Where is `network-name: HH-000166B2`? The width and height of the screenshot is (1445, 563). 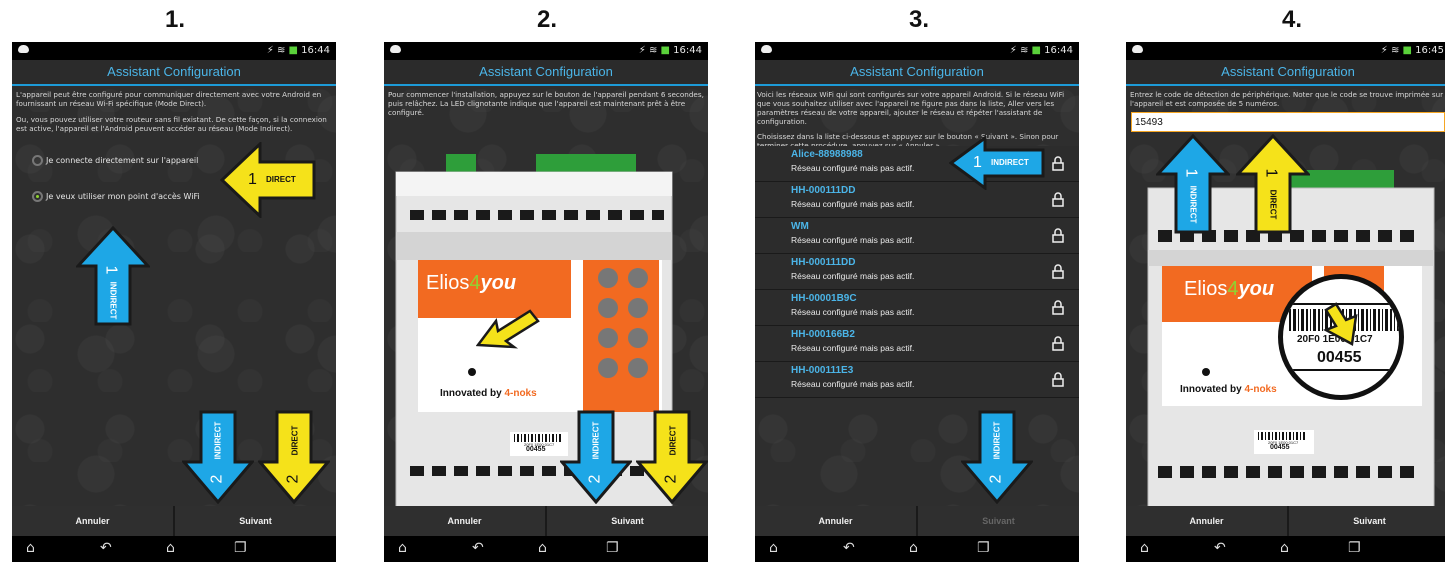 network-name: HH-000166B2 is located at coordinates (823, 334).